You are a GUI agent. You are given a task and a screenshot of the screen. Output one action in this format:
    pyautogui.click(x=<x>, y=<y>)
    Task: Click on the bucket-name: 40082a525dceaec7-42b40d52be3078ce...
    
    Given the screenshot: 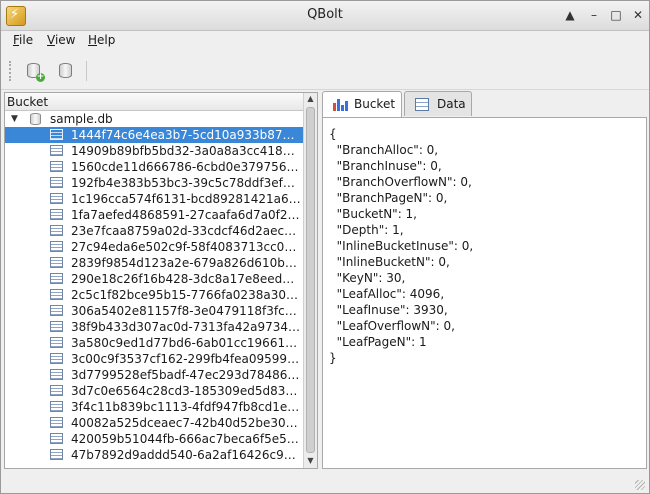 What is the action you would take?
    pyautogui.click(x=186, y=423)
    